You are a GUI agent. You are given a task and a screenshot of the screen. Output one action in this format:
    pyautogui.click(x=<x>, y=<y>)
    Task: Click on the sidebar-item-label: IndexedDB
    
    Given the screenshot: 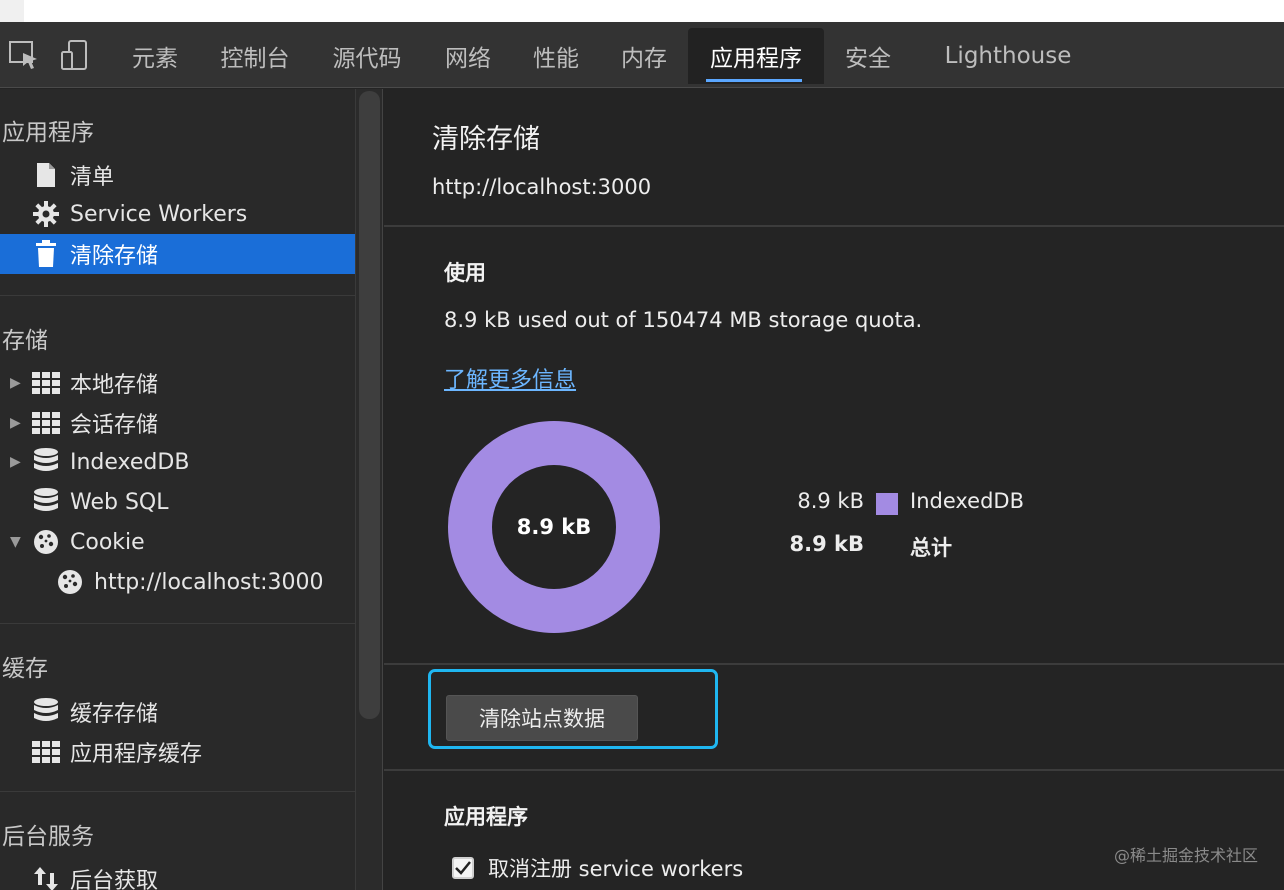 What is the action you would take?
    pyautogui.click(x=130, y=462)
    